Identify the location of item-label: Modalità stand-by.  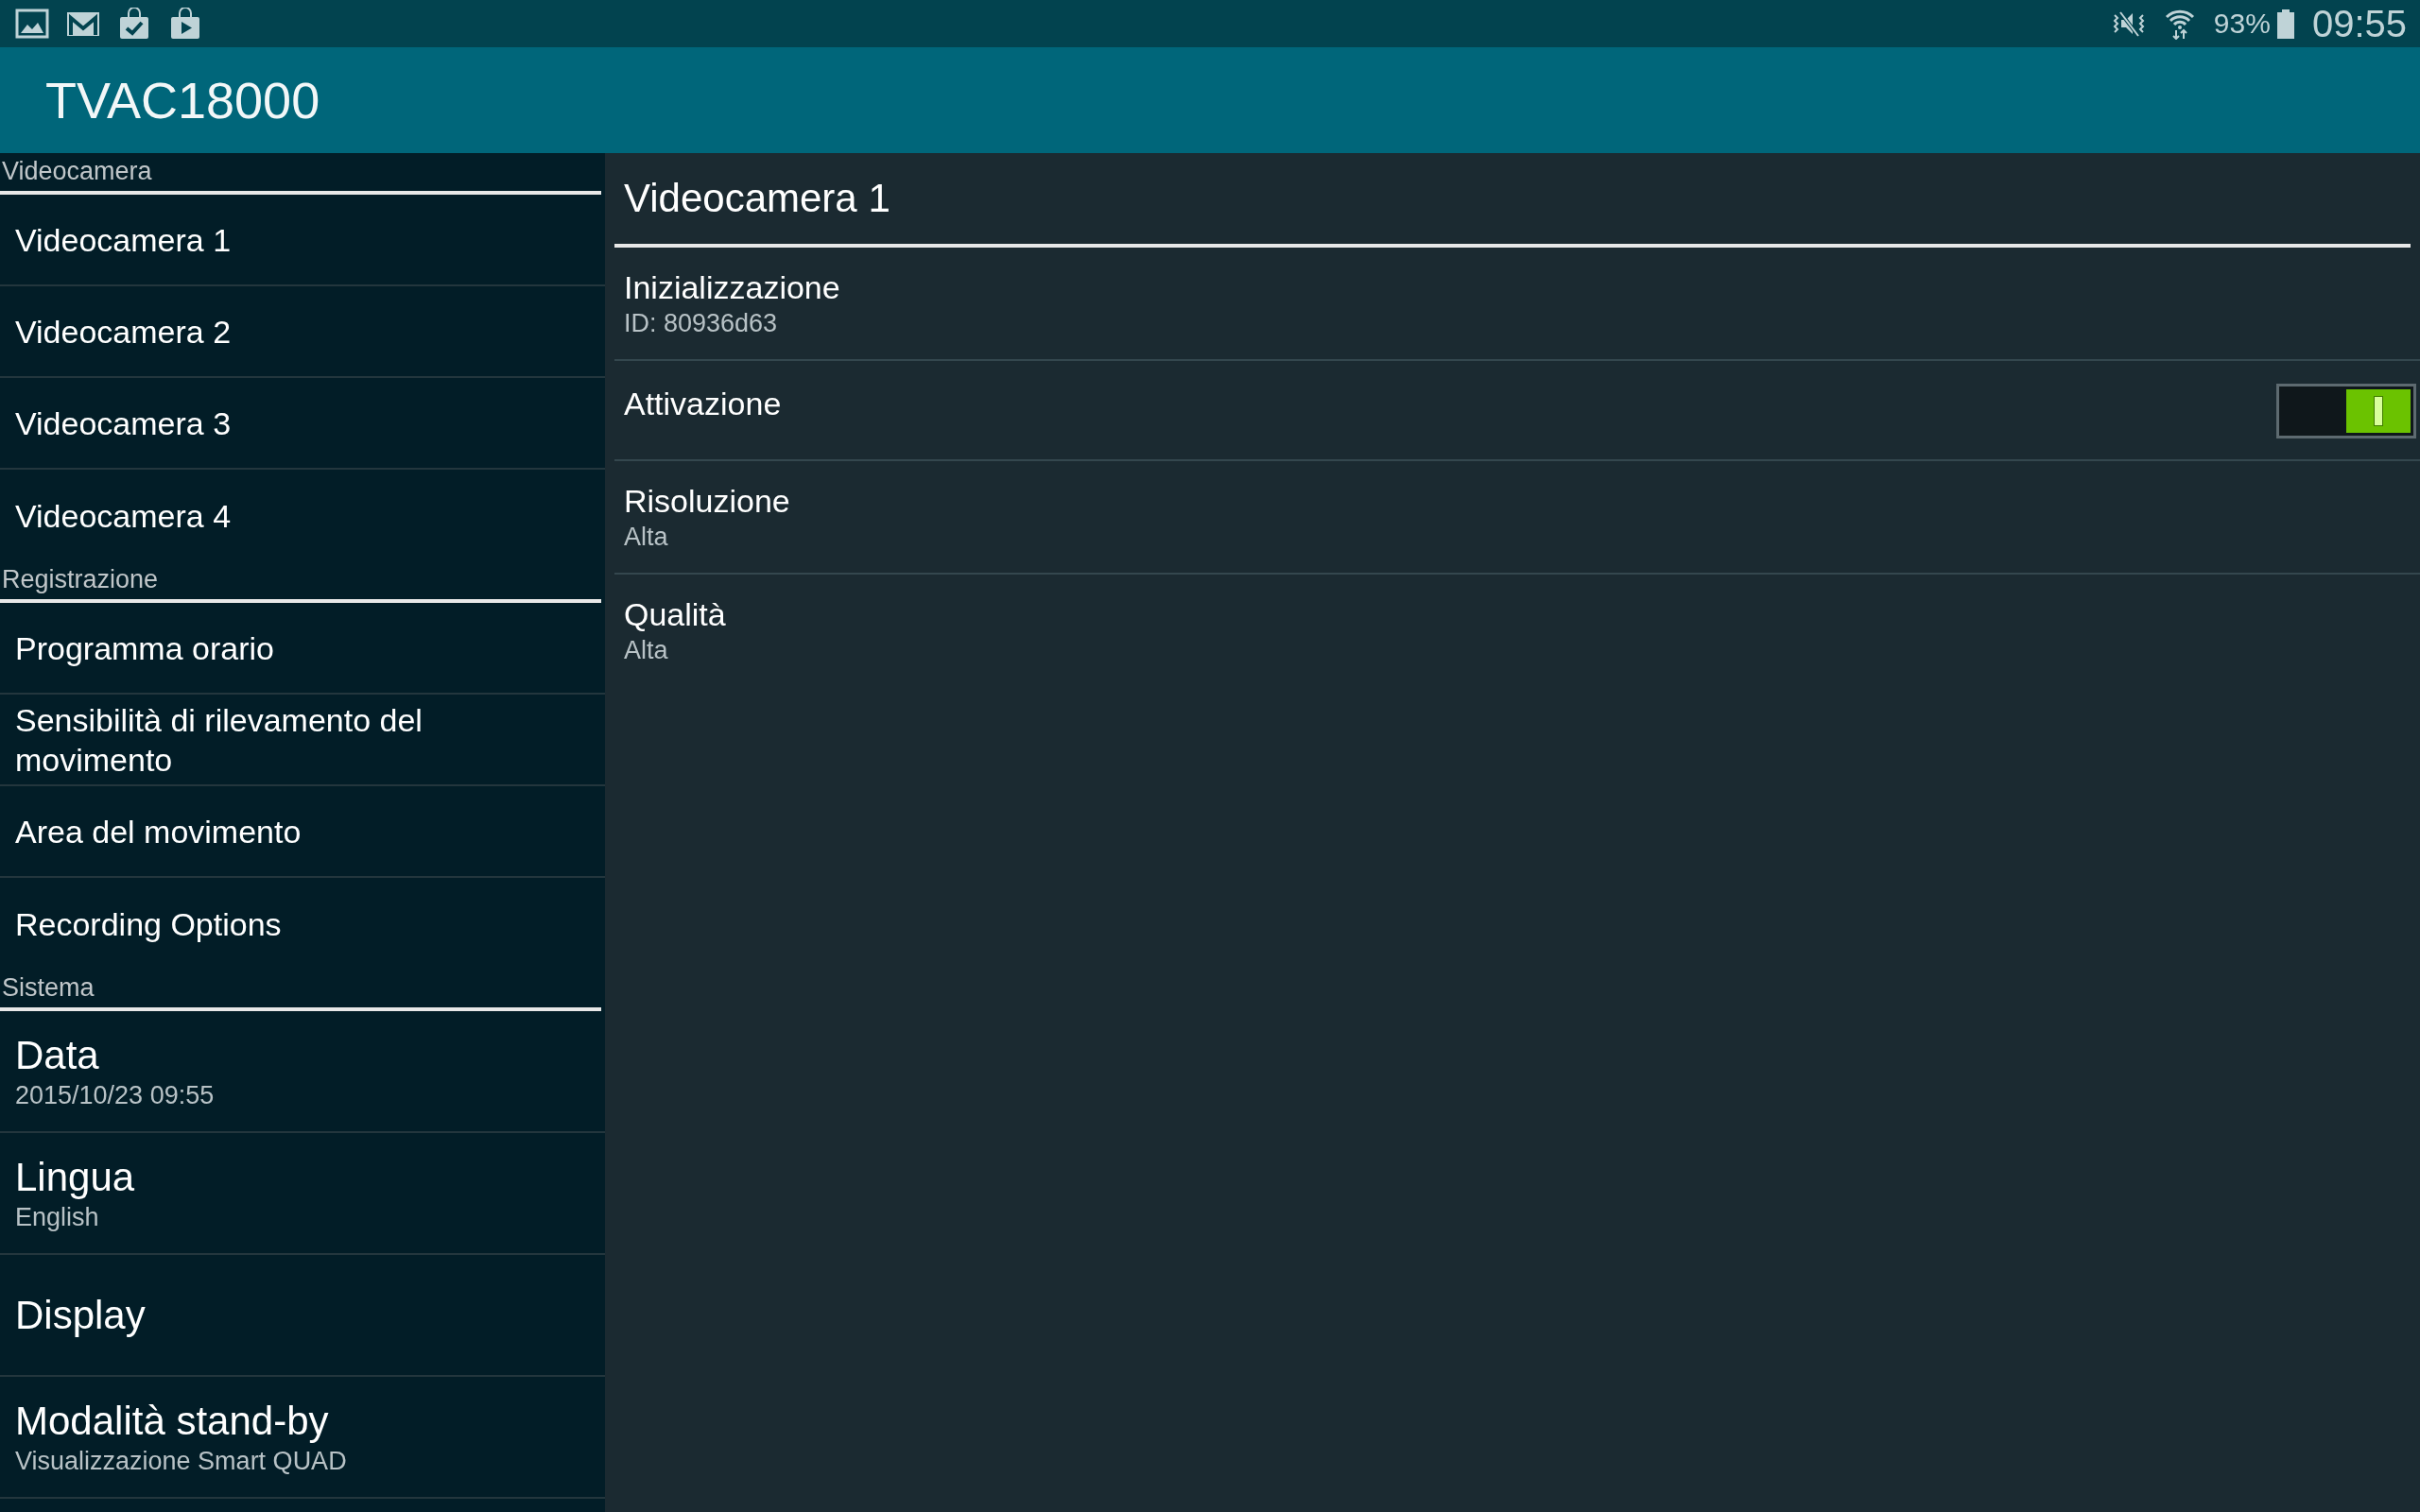
(172, 1421).